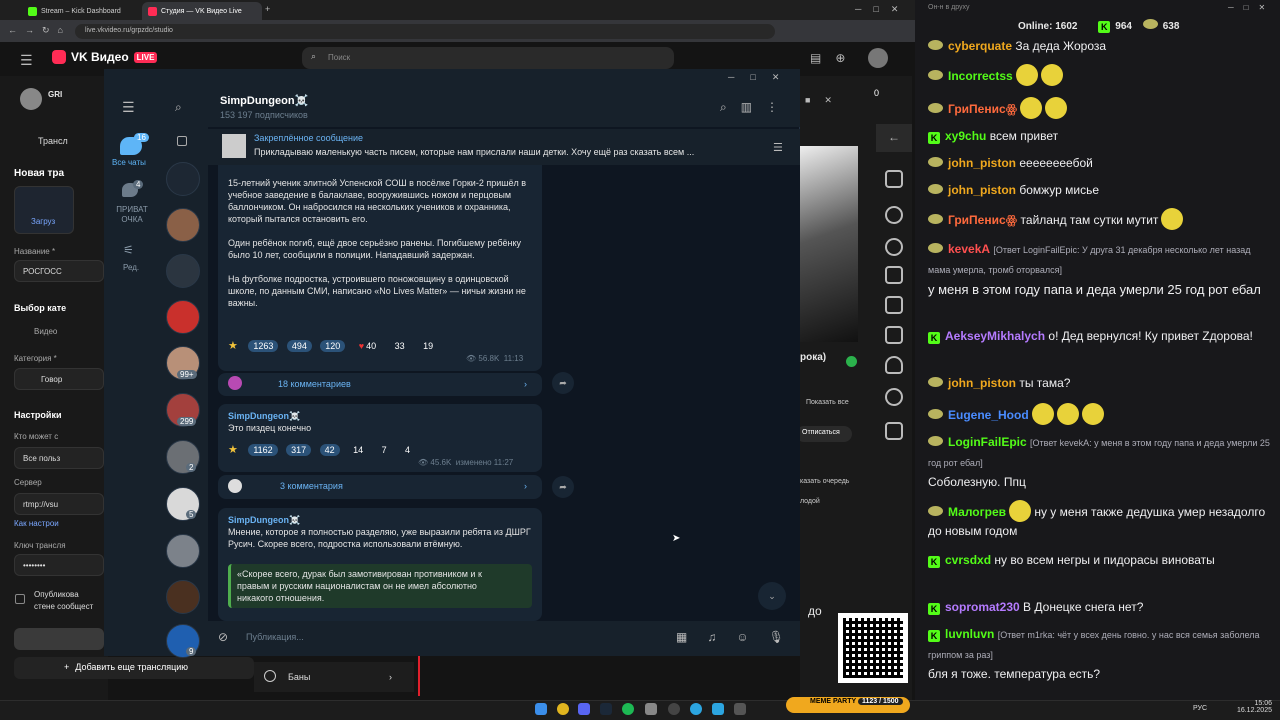  I want to click on reaction-button: 120, so click(333, 346).